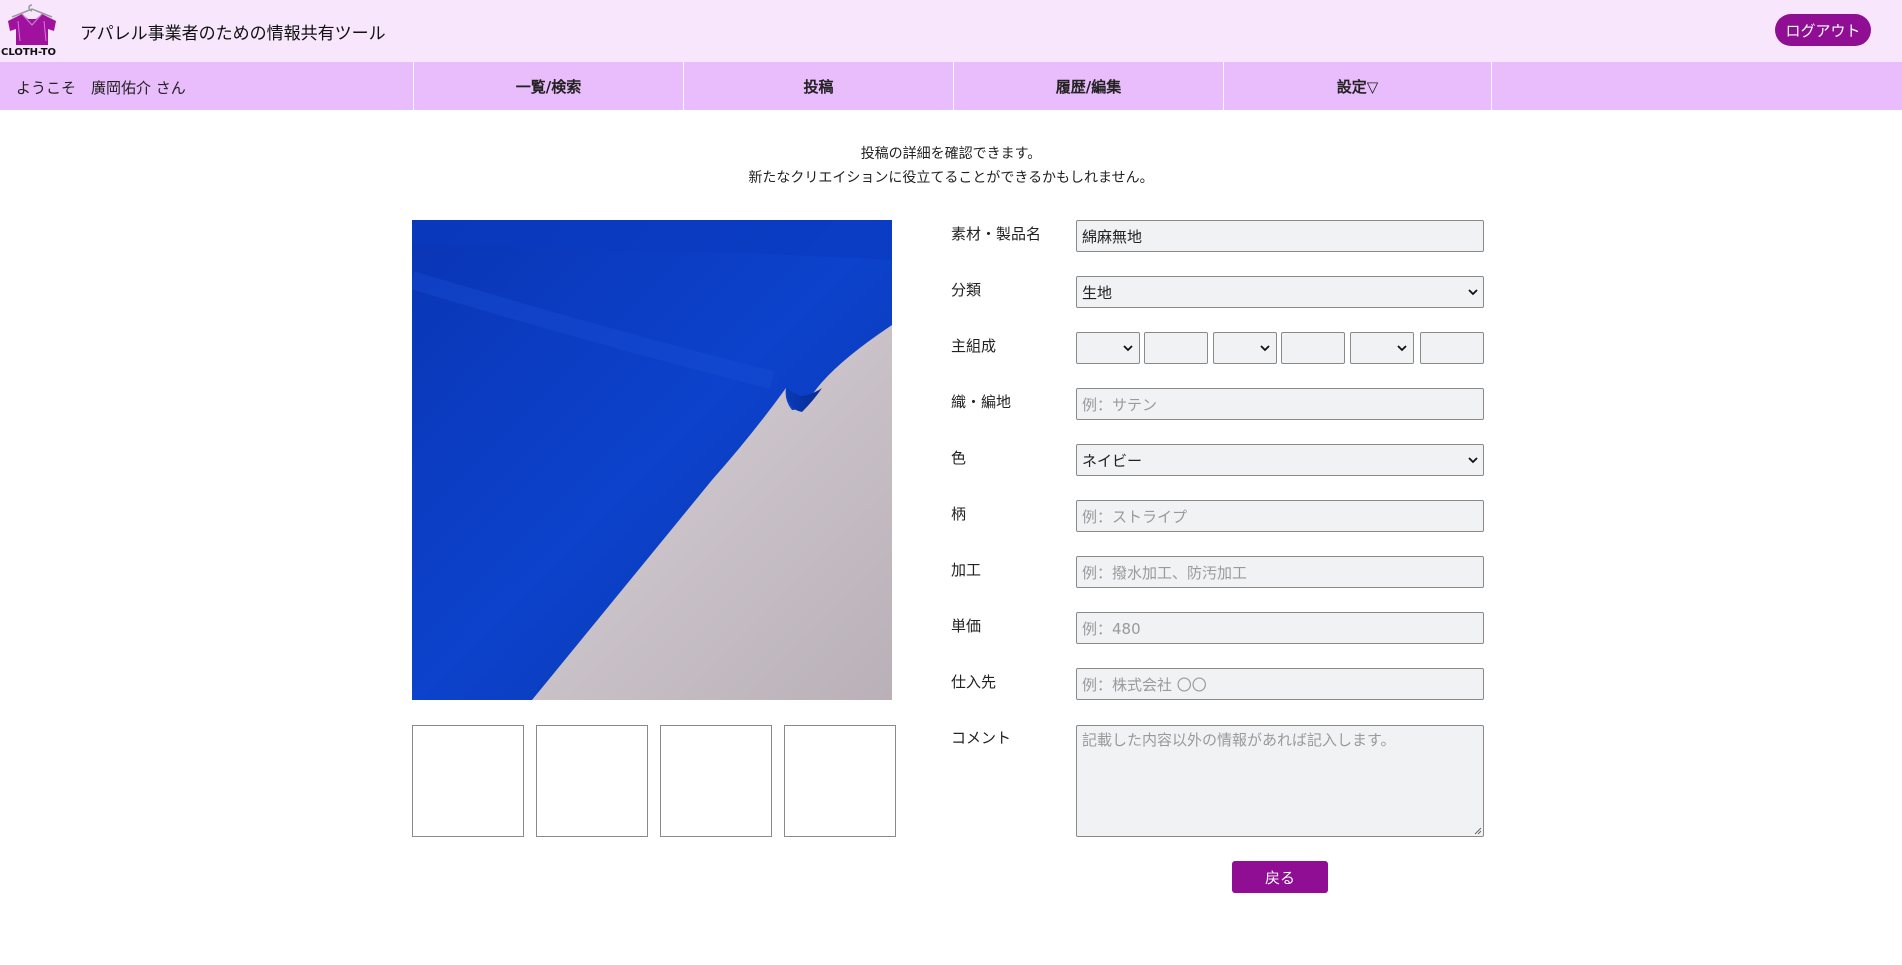 This screenshot has width=1902, height=965. What do you see at coordinates (1280, 404) in the screenshot?
I see `weave-input: 例：サテン` at bounding box center [1280, 404].